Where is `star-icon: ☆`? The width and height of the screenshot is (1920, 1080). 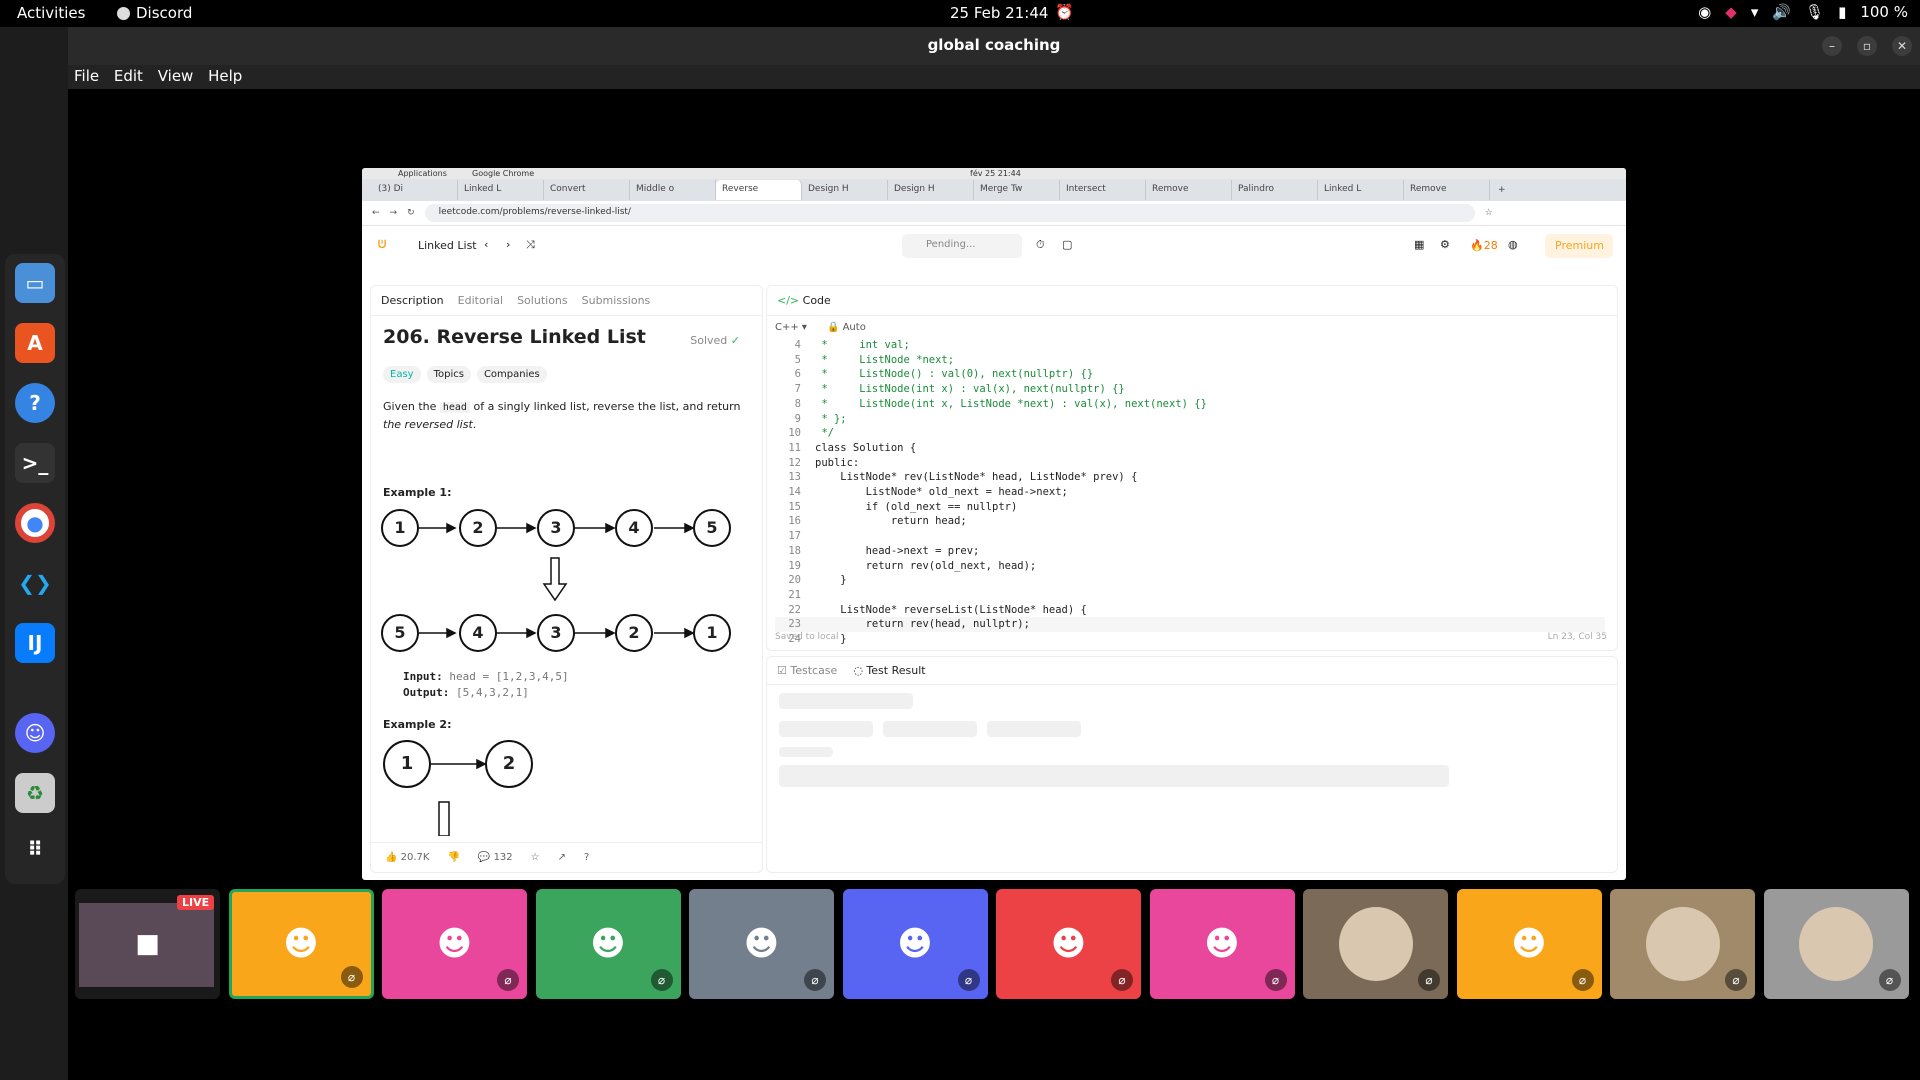
star-icon: ☆ is located at coordinates (535, 857).